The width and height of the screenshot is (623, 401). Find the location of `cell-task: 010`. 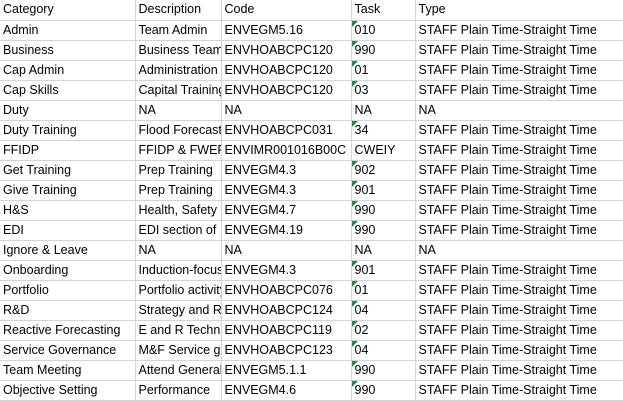

cell-task: 010 is located at coordinates (383, 30).